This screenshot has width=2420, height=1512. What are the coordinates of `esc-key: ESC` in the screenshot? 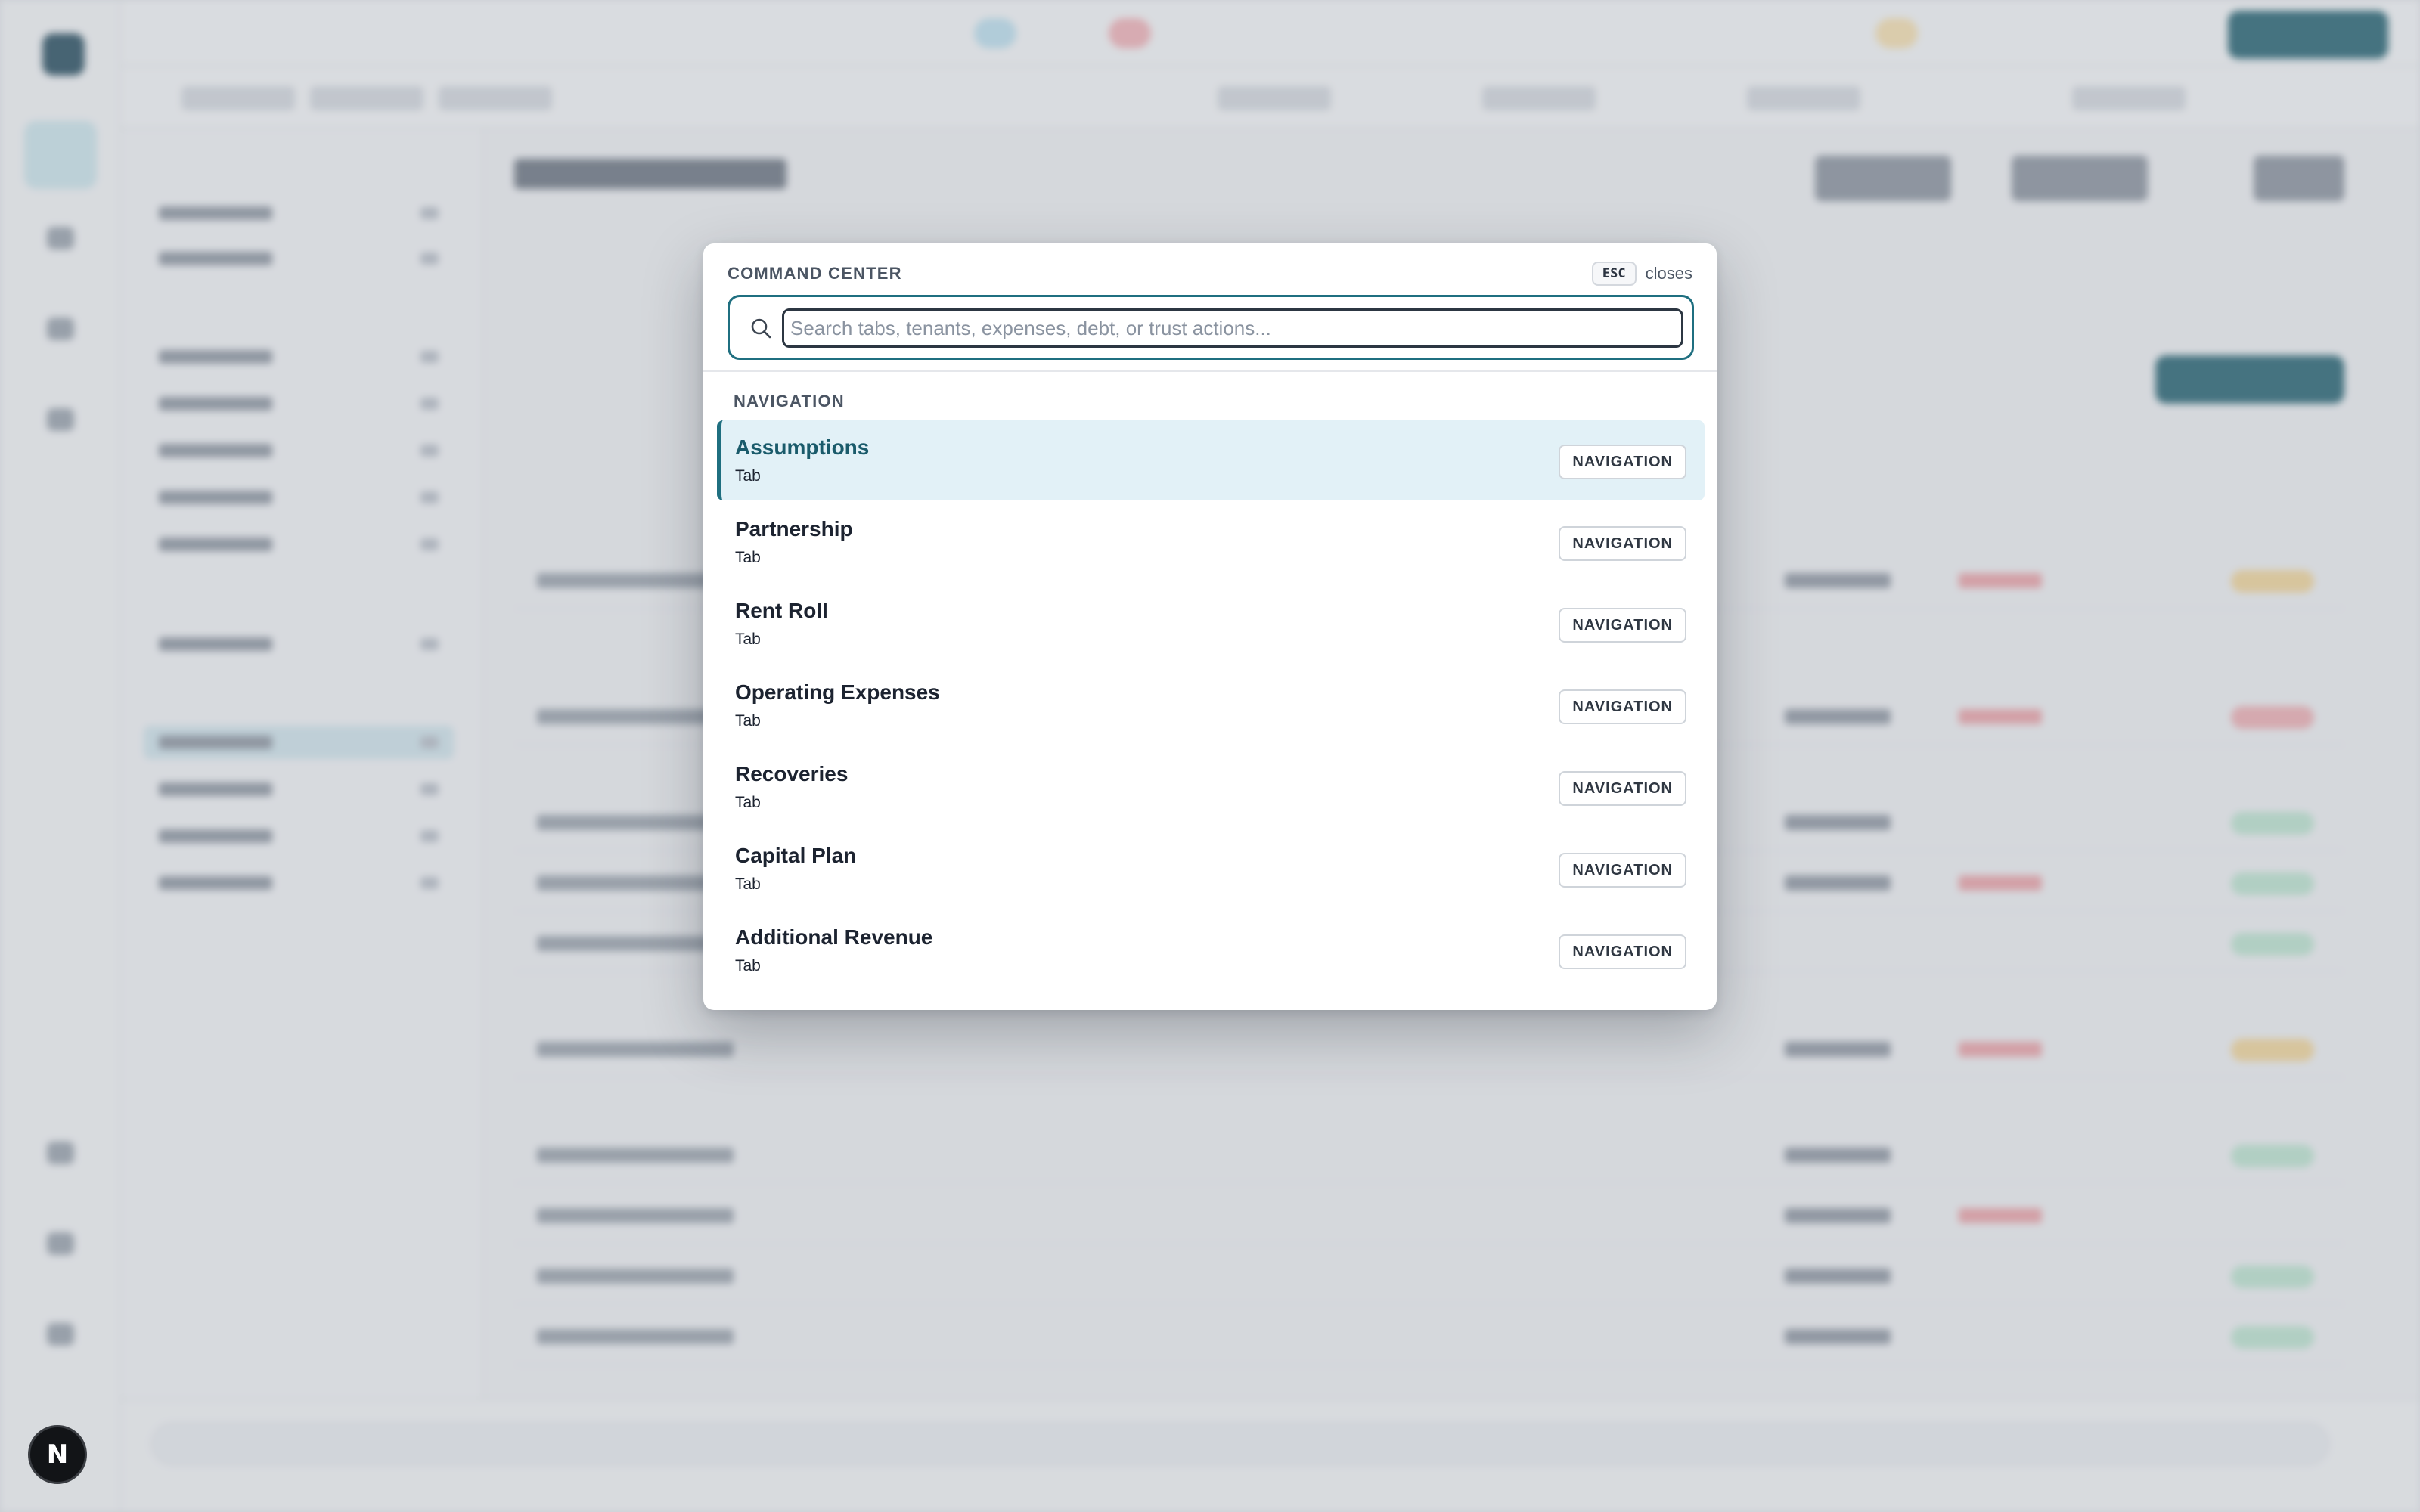 It's located at (1614, 274).